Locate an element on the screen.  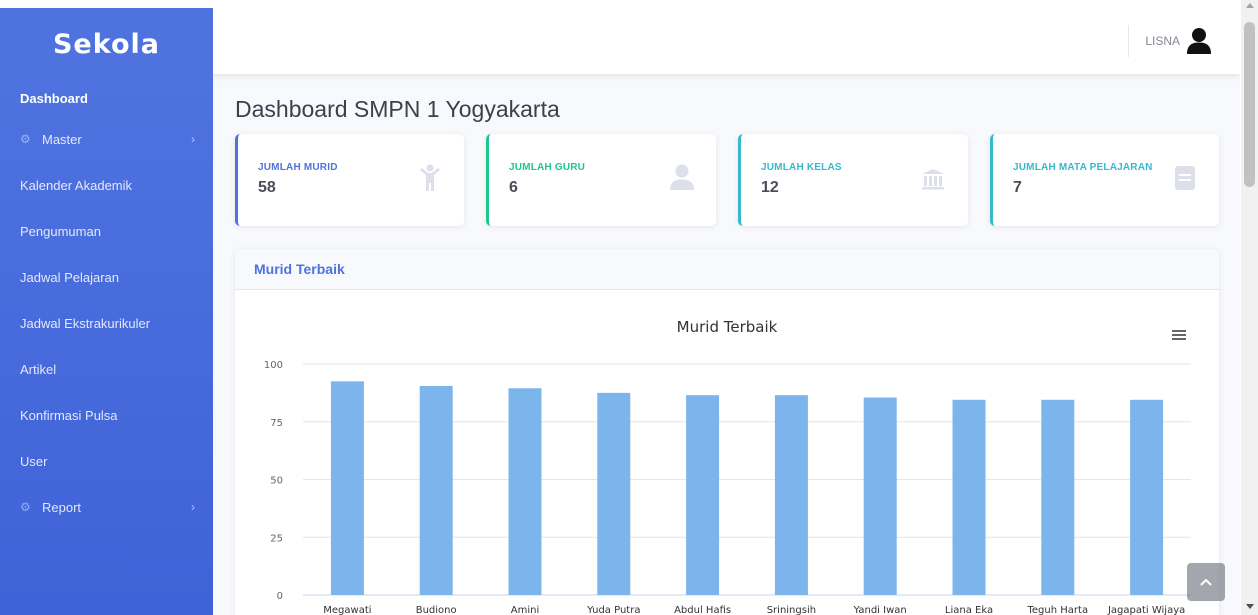
sidebar-item-jadwal-pelajaran: Jadwal Pelajaran is located at coordinates (106, 277).